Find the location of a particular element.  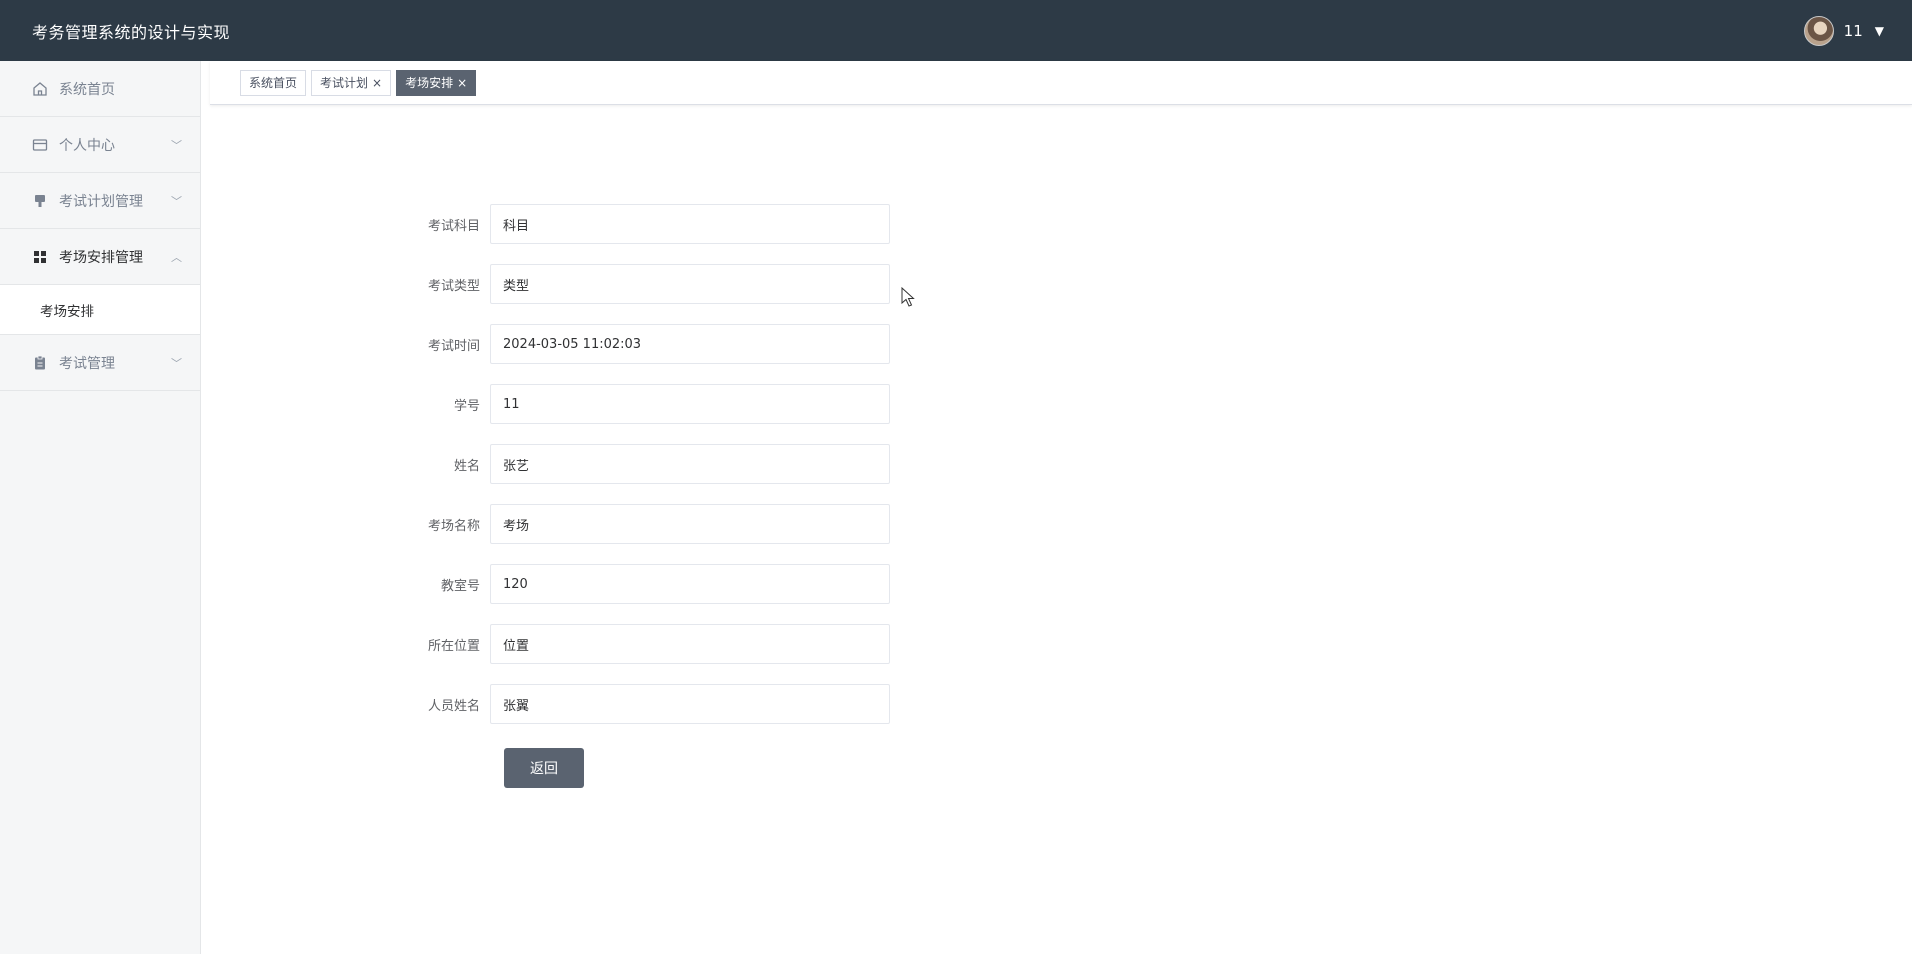

field-label: 考试科目 is located at coordinates (453, 226).